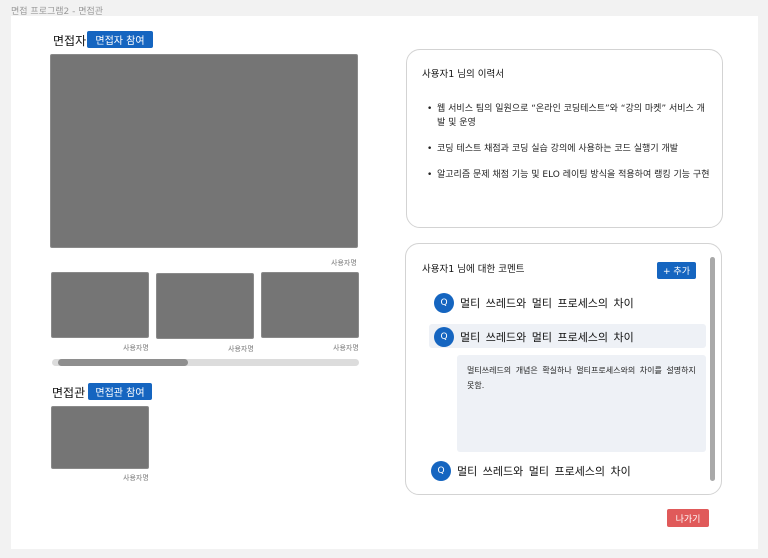 This screenshot has width=768, height=558. I want to click on resume-item: 코딩 테스트 채점과 코딩 실습 강의에 사용하는 코드 실행기 개발, so click(569, 149).